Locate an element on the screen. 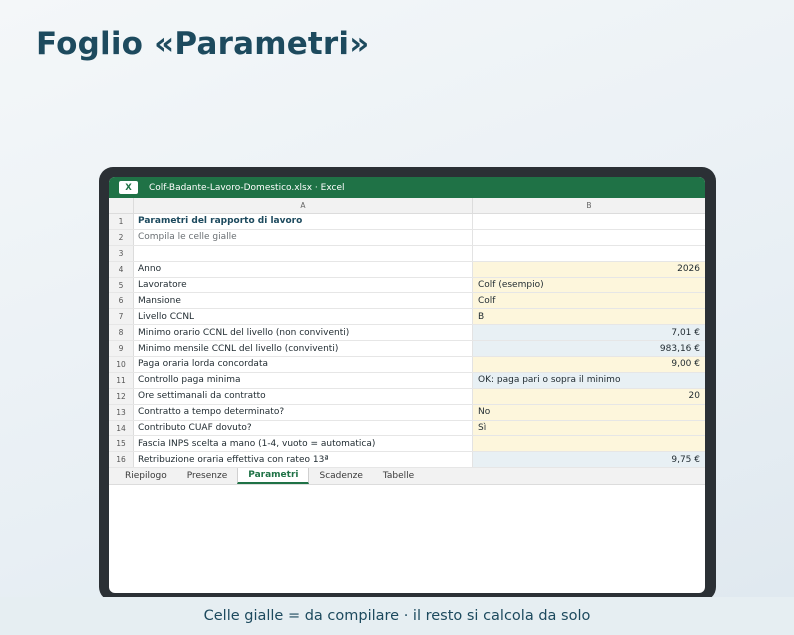 This screenshot has width=794, height=635. cell-b8: 7,01 € is located at coordinates (589, 333).